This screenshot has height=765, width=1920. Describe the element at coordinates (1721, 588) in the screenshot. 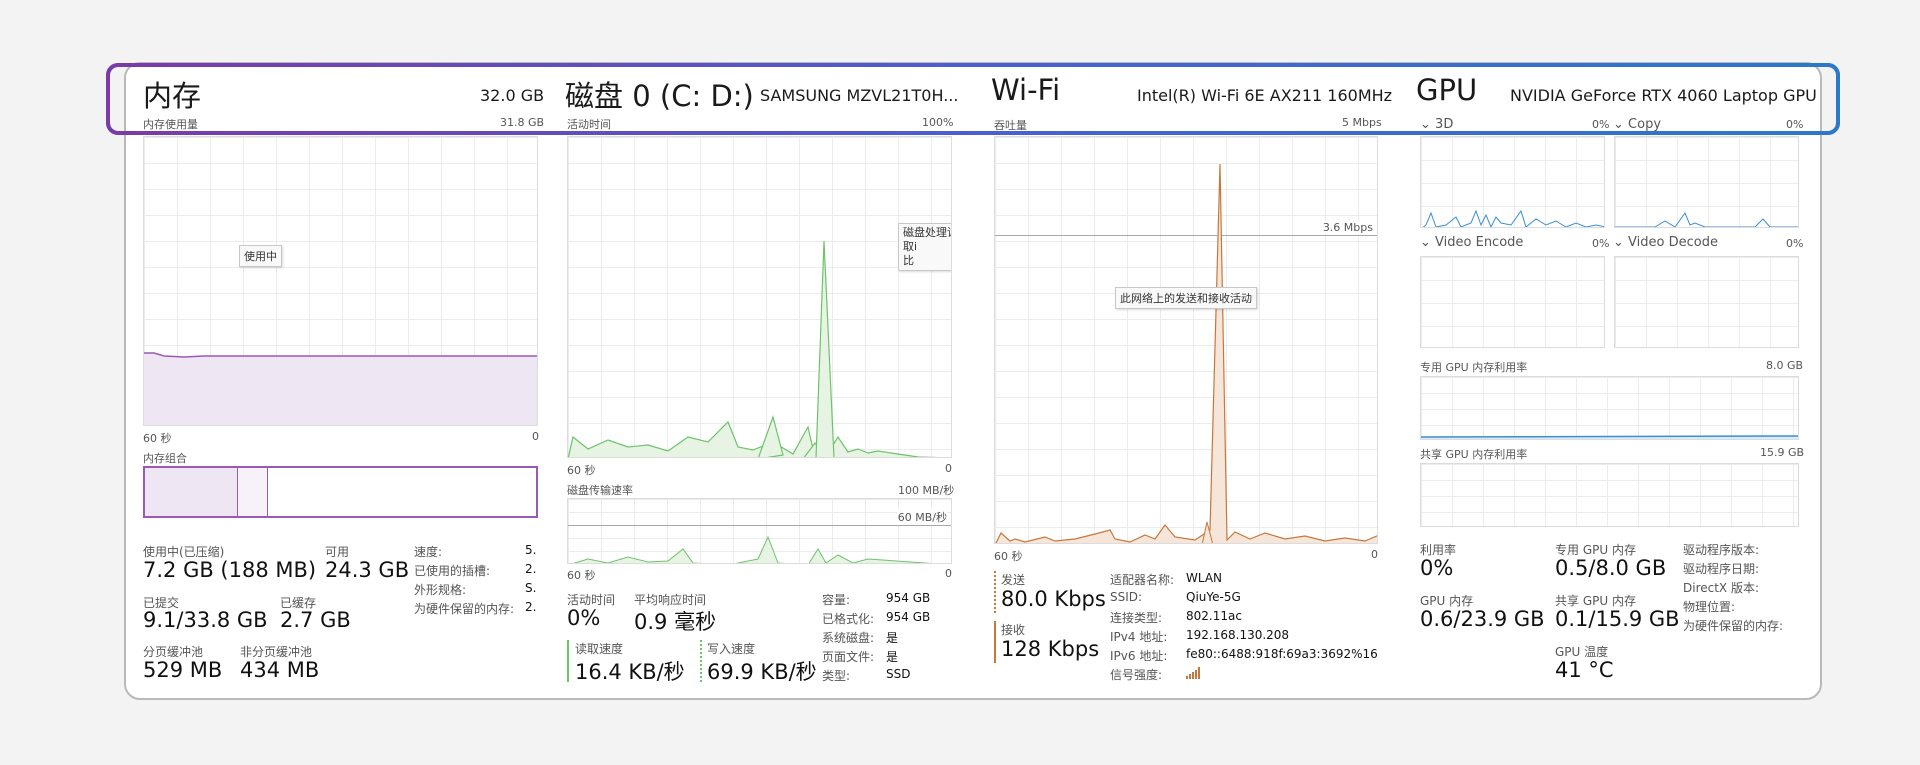

I see `gpu-directx-label: DirectX 版本:` at that location.